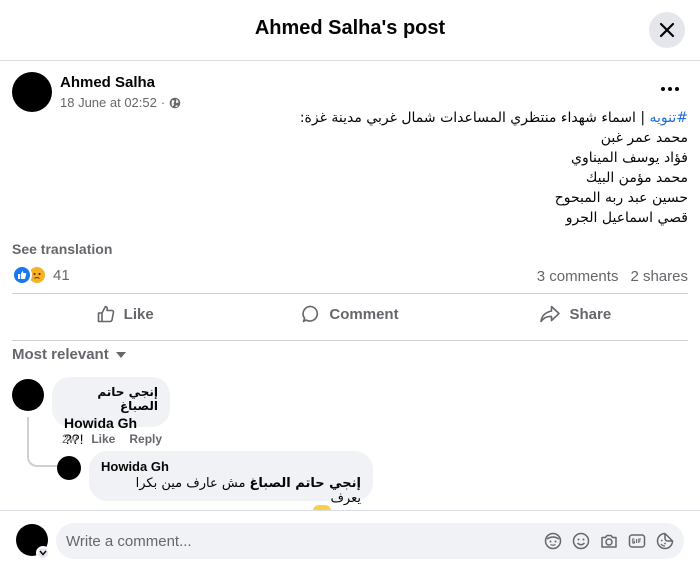 The image size is (700, 577). I want to click on commenter-avatar, so click(28, 395).